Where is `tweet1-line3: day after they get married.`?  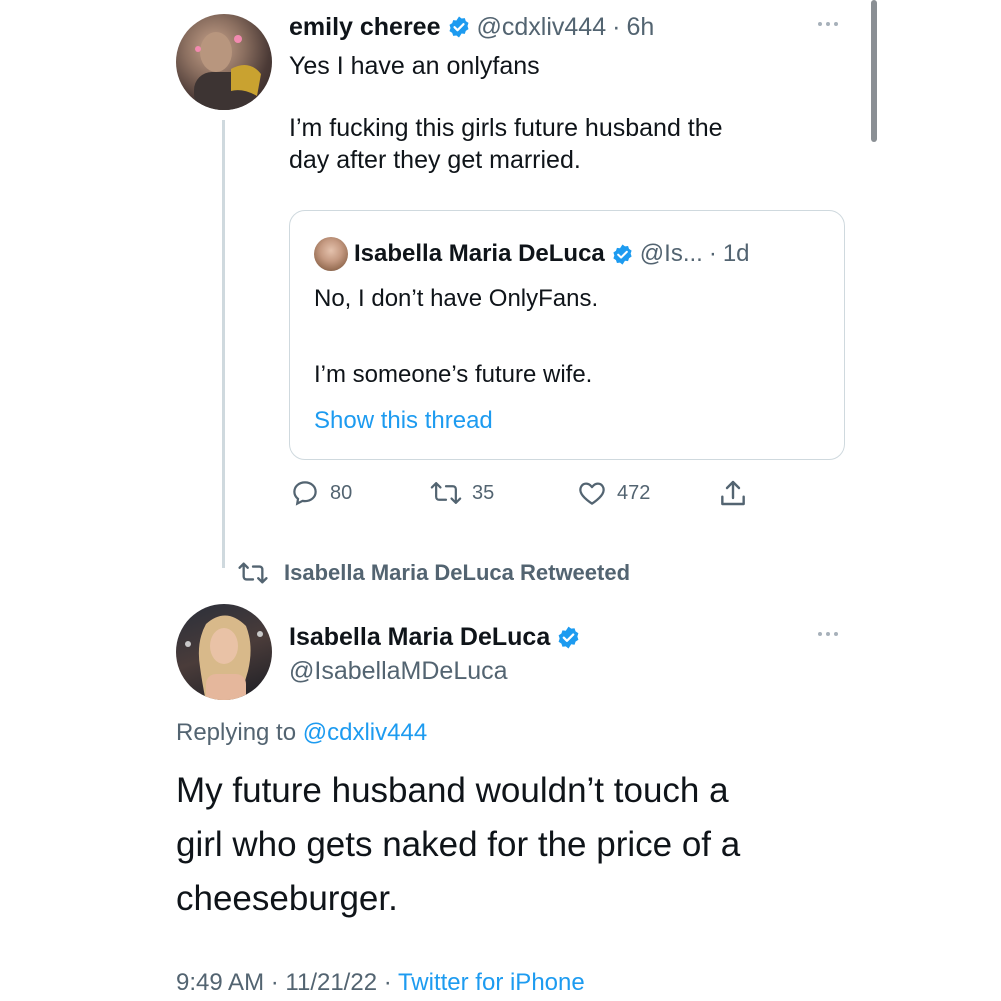 tweet1-line3: day after they get married. is located at coordinates (435, 160).